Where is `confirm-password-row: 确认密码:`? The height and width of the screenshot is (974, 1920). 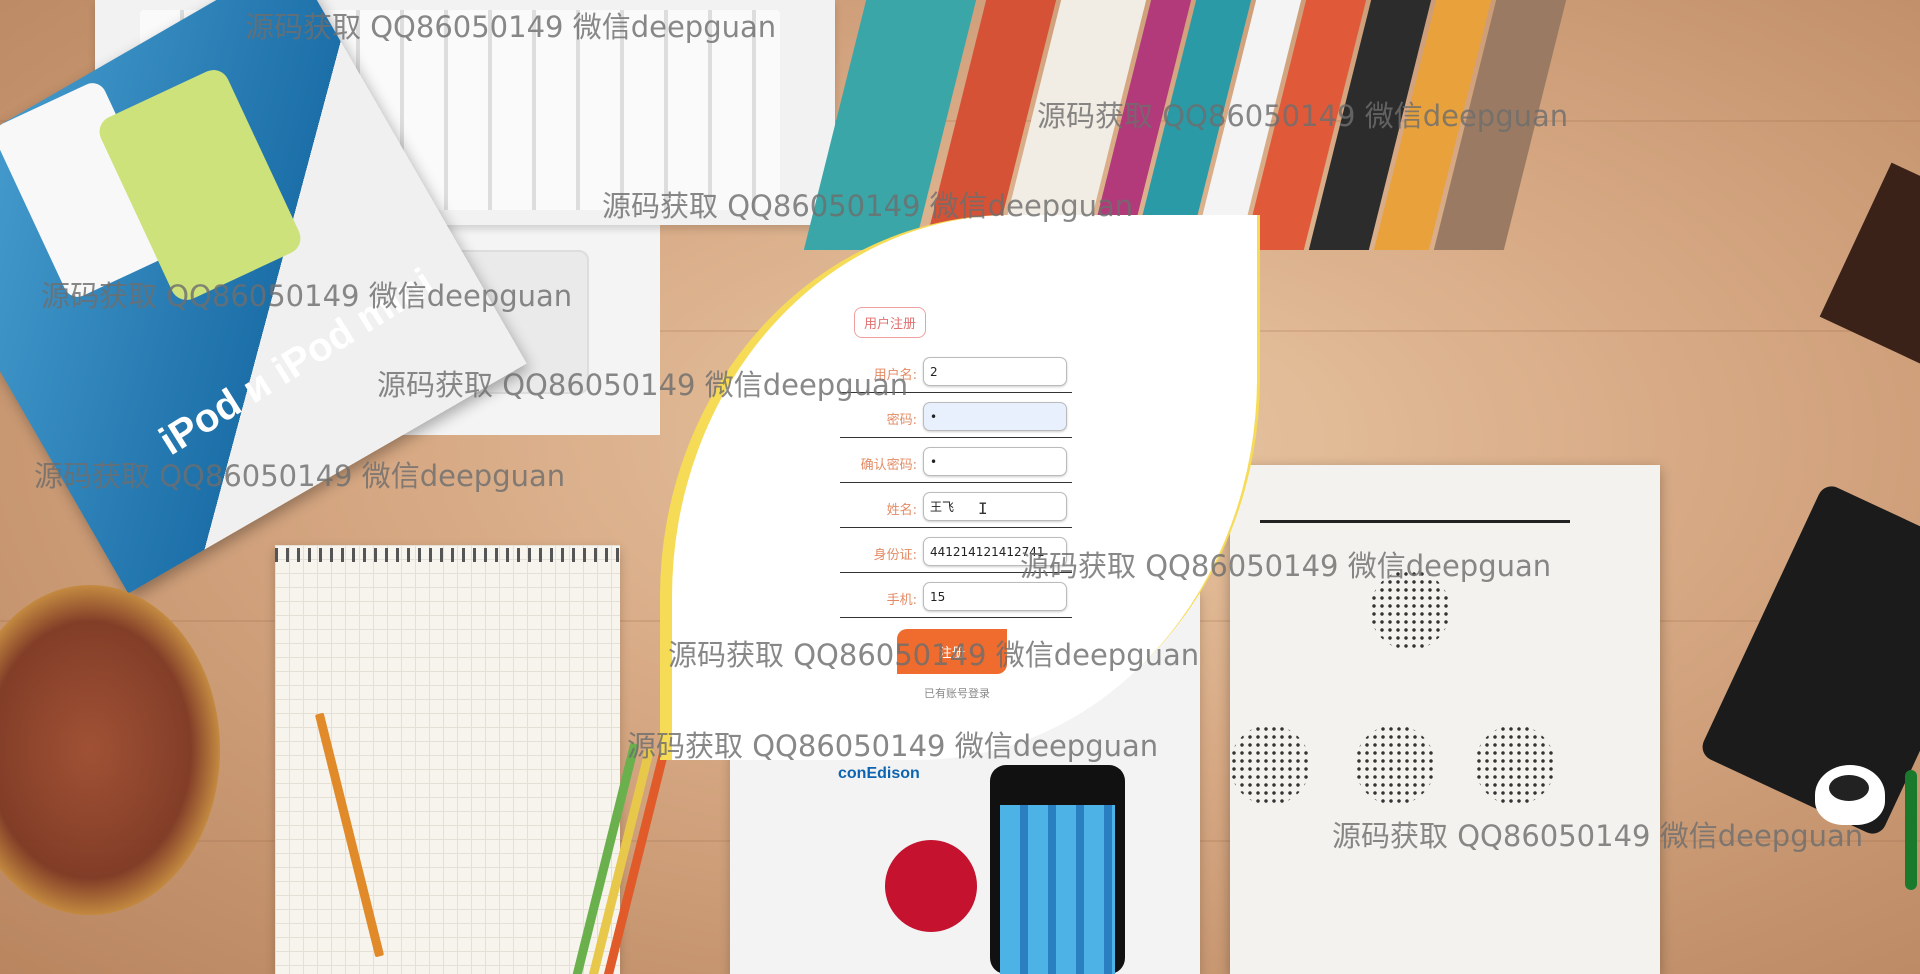
confirm-password-row: 确认密码: is located at coordinates (956, 463).